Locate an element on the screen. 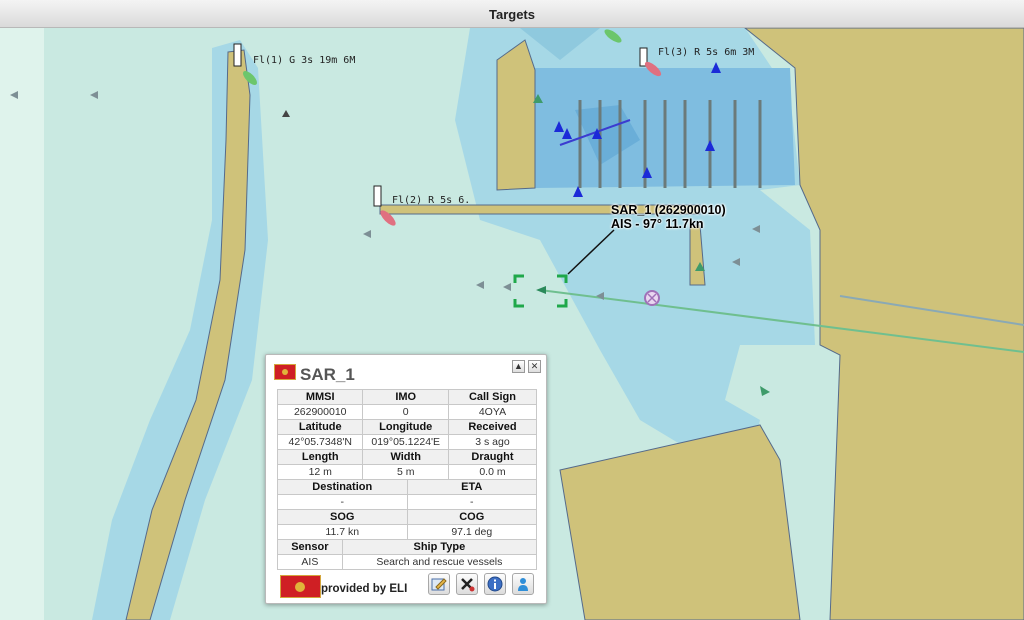 The height and width of the screenshot is (620, 1024). light-characteristic-label: Fl(1) G 3s 19m 6M is located at coordinates (304, 60).